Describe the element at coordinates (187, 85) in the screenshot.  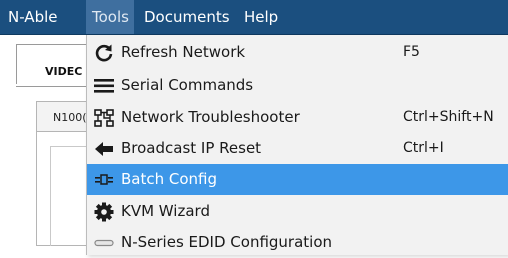
I see `menu-item-label: Serial Commands` at that location.